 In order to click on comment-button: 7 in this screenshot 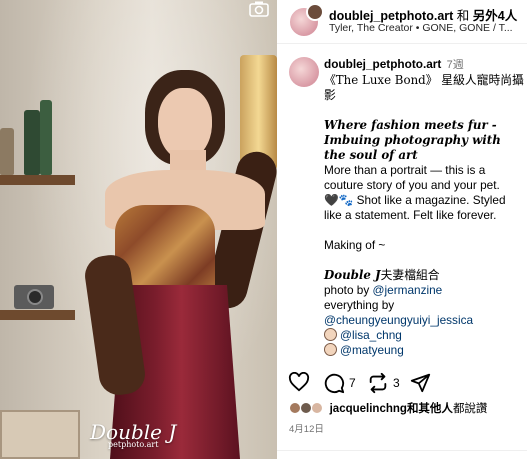, I will do `click(339, 383)`.